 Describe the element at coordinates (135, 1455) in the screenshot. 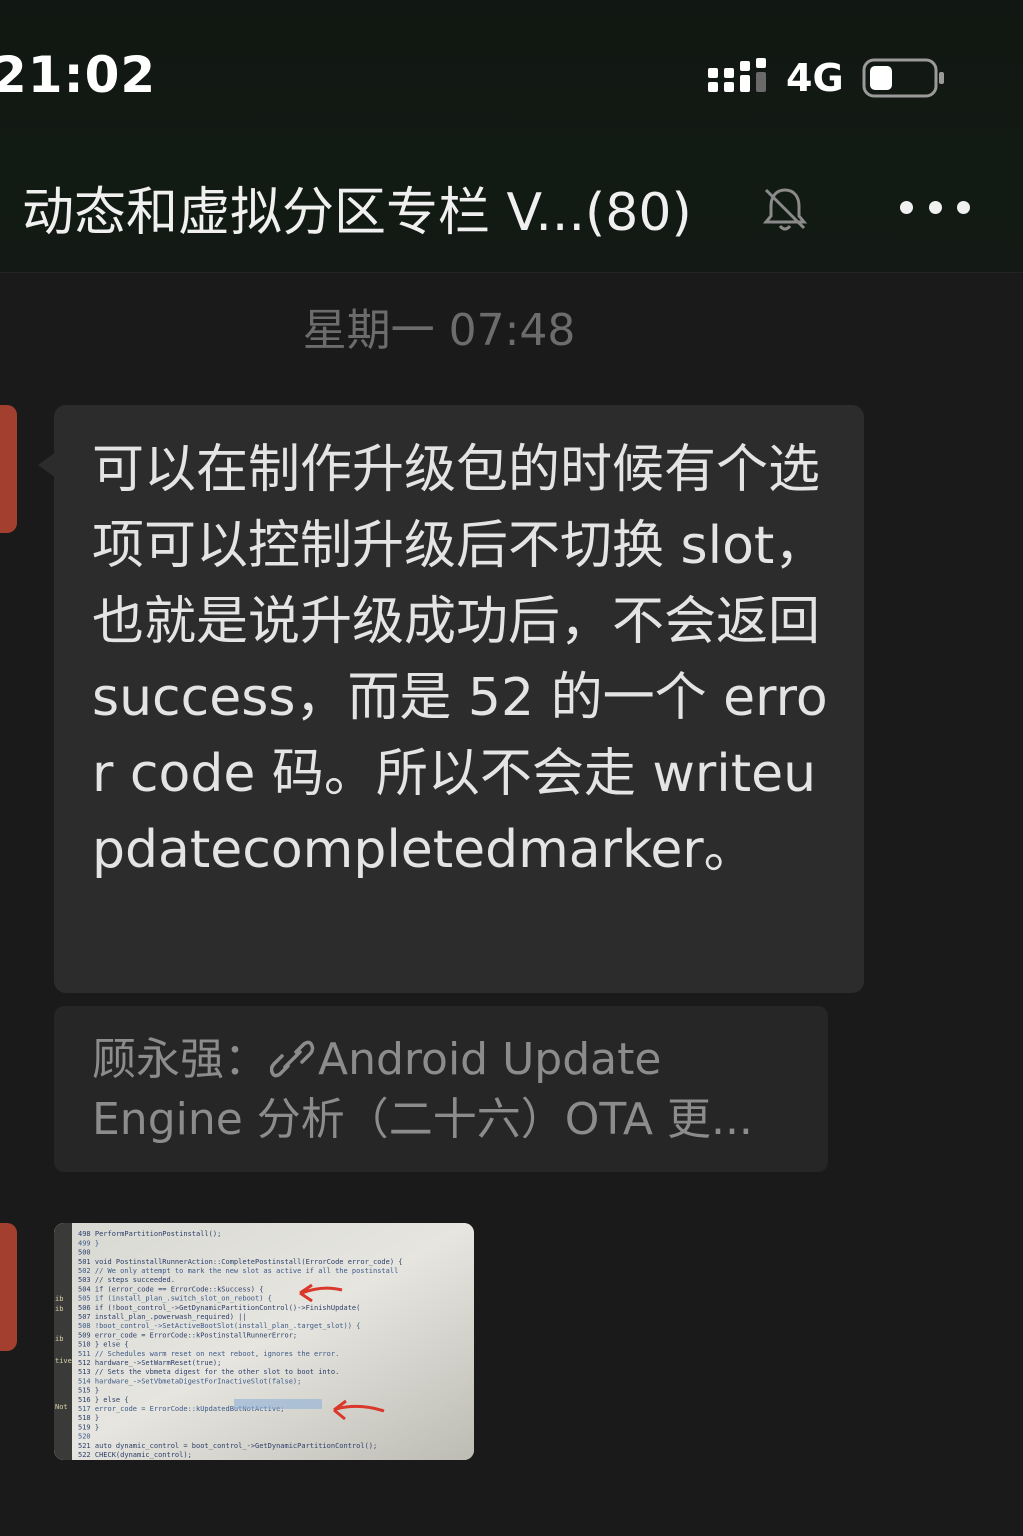

I see `code-line: 522 CHECK(dynamic_control);` at that location.